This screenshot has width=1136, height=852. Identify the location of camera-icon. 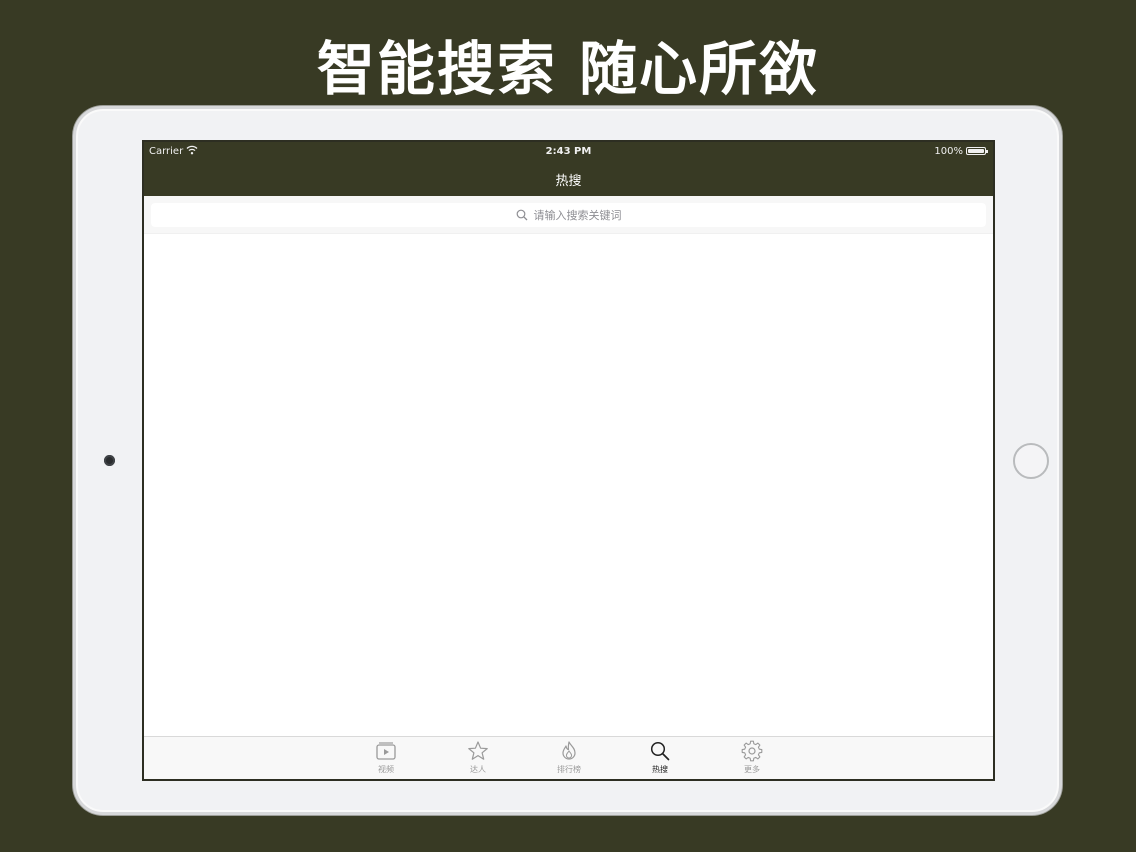
(109, 460).